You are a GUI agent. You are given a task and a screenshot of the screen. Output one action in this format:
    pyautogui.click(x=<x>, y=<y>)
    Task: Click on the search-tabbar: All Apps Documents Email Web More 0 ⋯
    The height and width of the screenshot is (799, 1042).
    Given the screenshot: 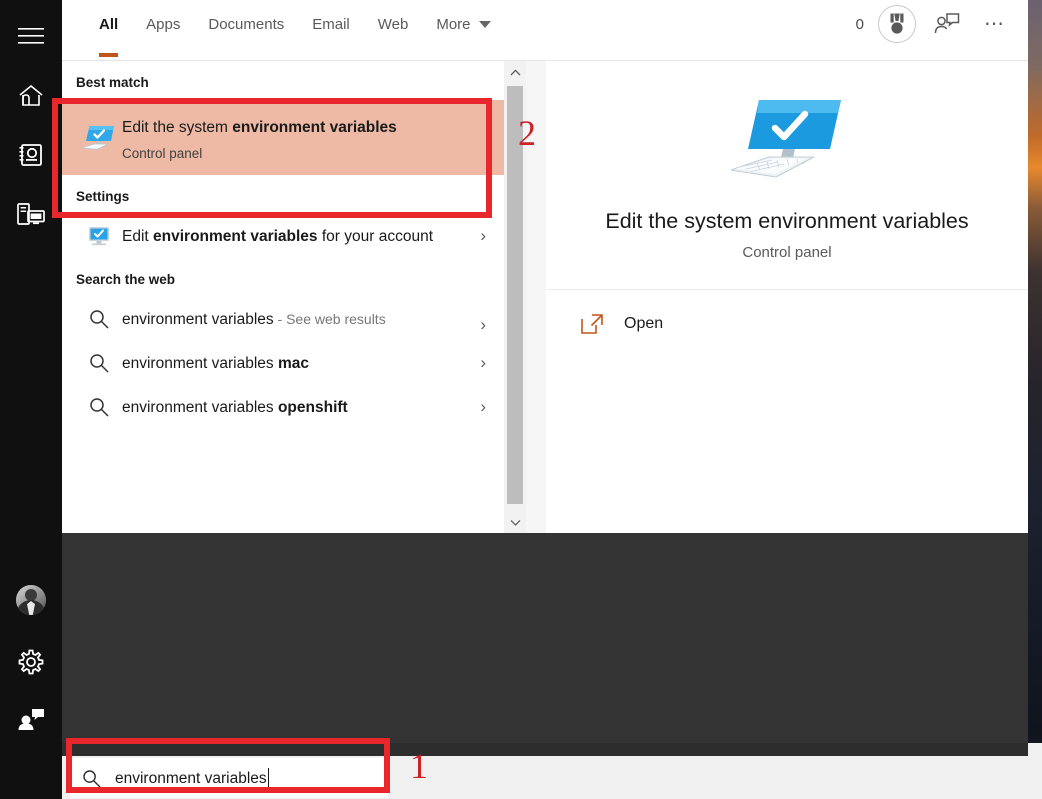 What is the action you would take?
    pyautogui.click(x=545, y=30)
    